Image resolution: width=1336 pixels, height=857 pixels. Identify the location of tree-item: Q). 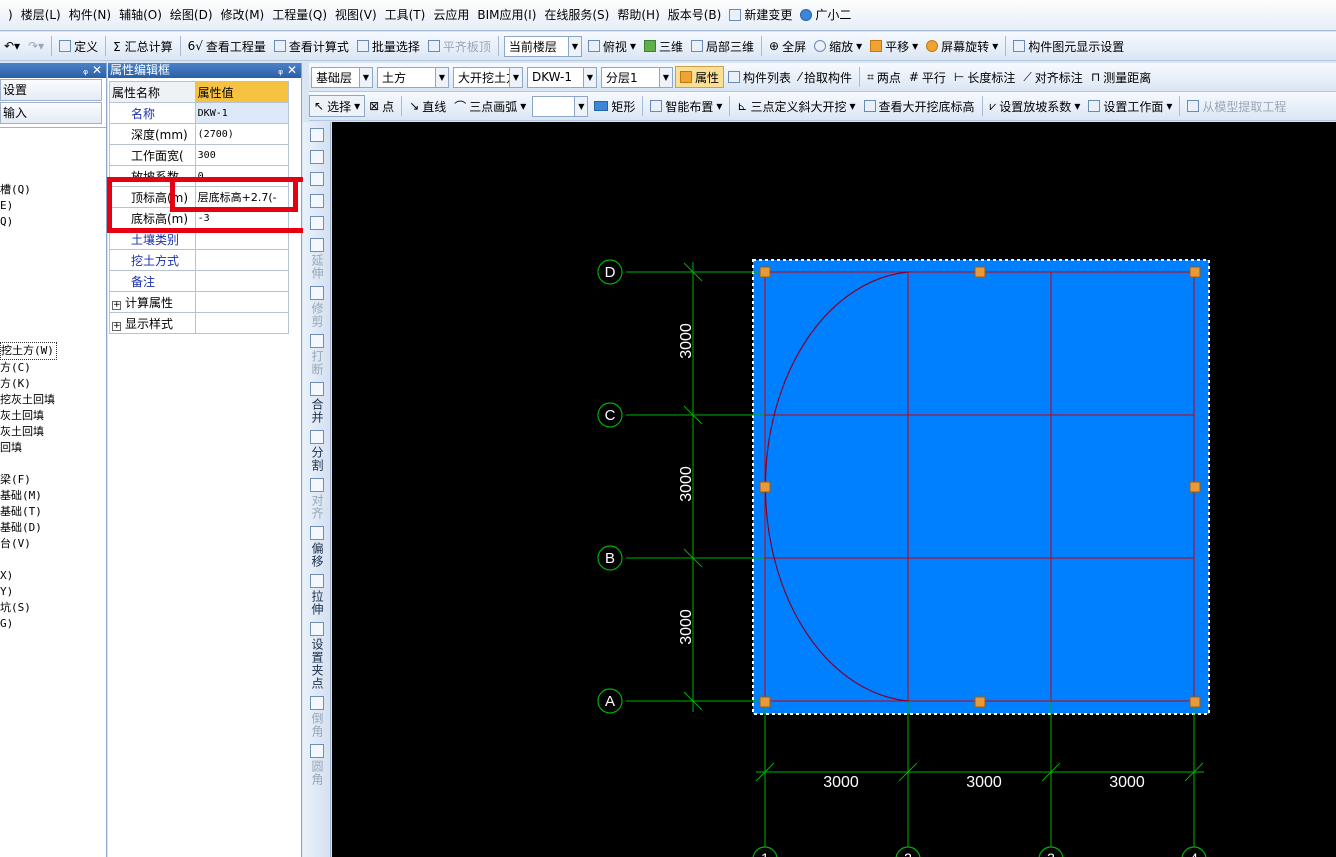
(53, 222).